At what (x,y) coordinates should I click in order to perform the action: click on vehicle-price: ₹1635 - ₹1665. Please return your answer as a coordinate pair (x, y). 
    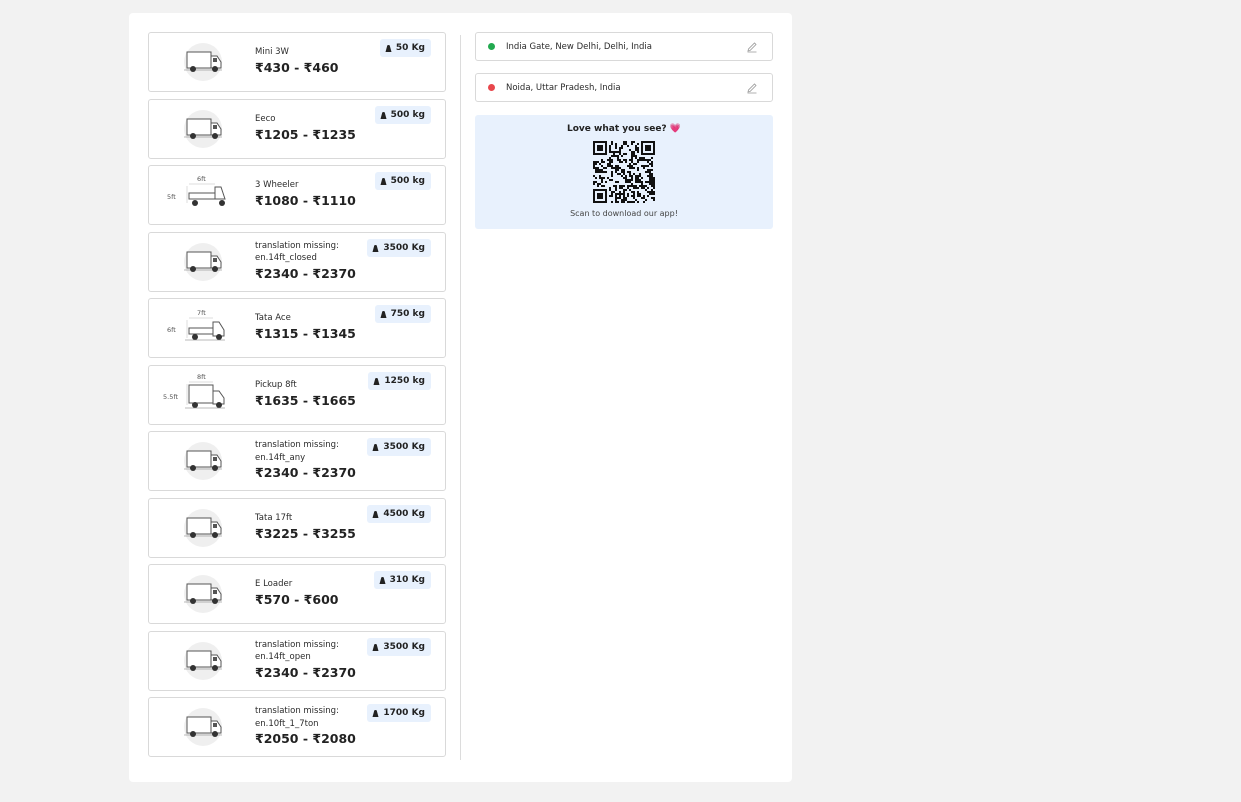
    Looking at the image, I should click on (305, 400).